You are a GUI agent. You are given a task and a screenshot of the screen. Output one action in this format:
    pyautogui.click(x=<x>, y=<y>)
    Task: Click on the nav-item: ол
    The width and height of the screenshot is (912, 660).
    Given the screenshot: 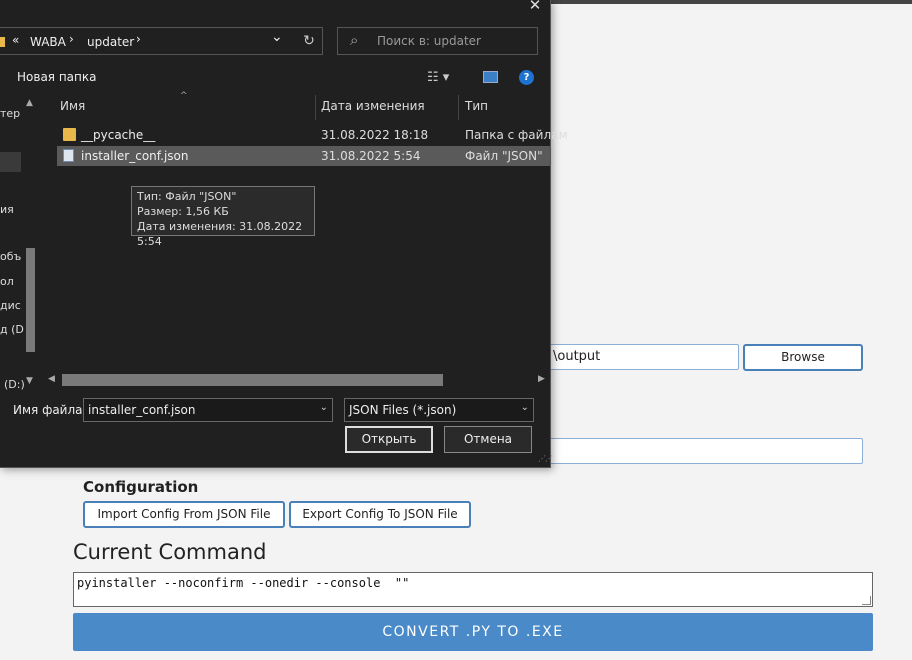 What is the action you would take?
    pyautogui.click(x=7, y=281)
    